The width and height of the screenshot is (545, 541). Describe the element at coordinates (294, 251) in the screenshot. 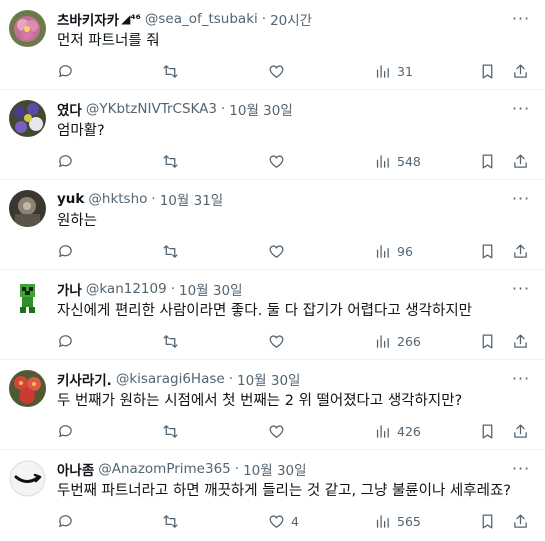

I see `action-bar: 96` at that location.